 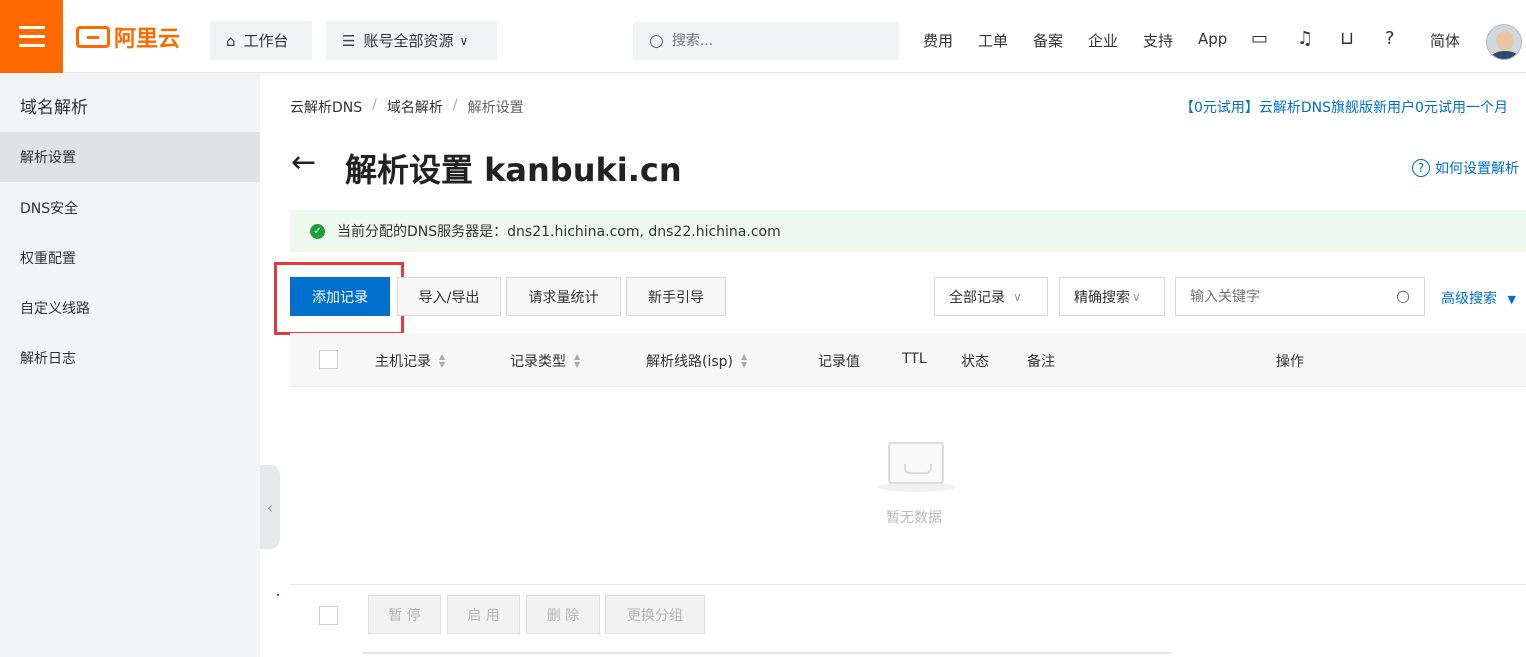 I want to click on keyword-search-field: ○, so click(x=1300, y=296).